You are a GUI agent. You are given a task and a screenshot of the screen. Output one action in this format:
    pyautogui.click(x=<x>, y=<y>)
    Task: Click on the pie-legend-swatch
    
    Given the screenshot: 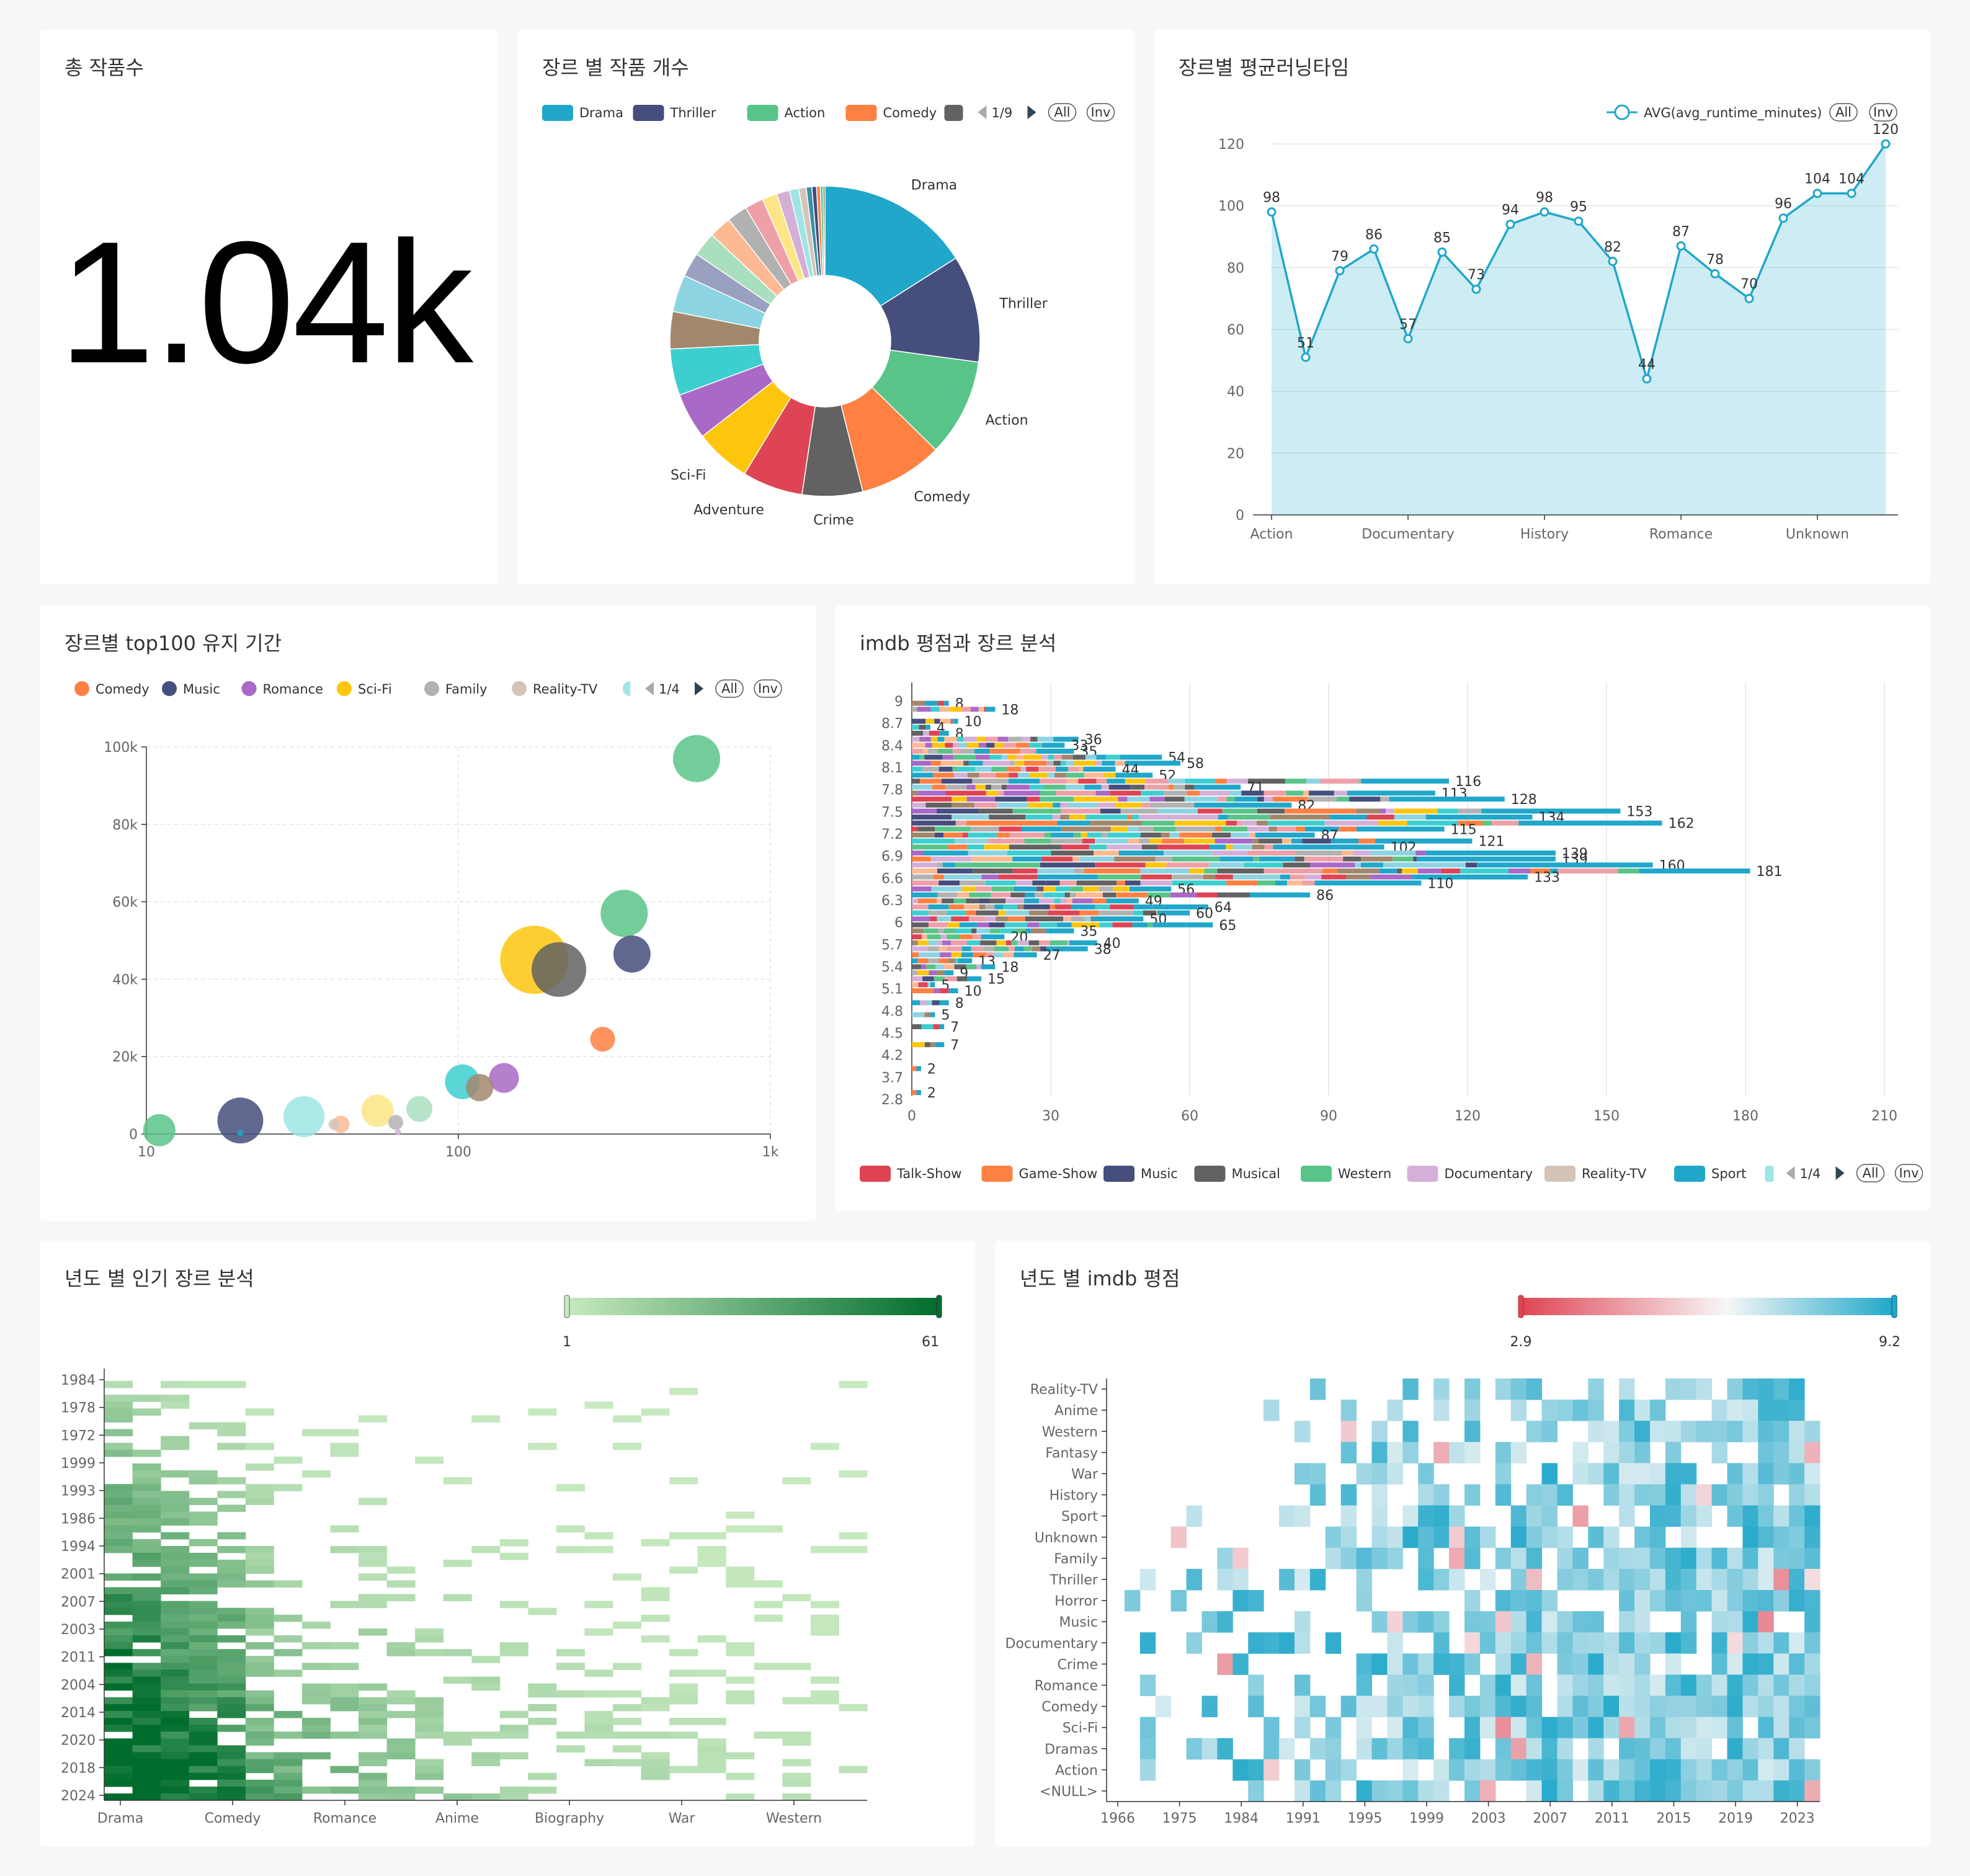 What is the action you would take?
    pyautogui.click(x=558, y=113)
    